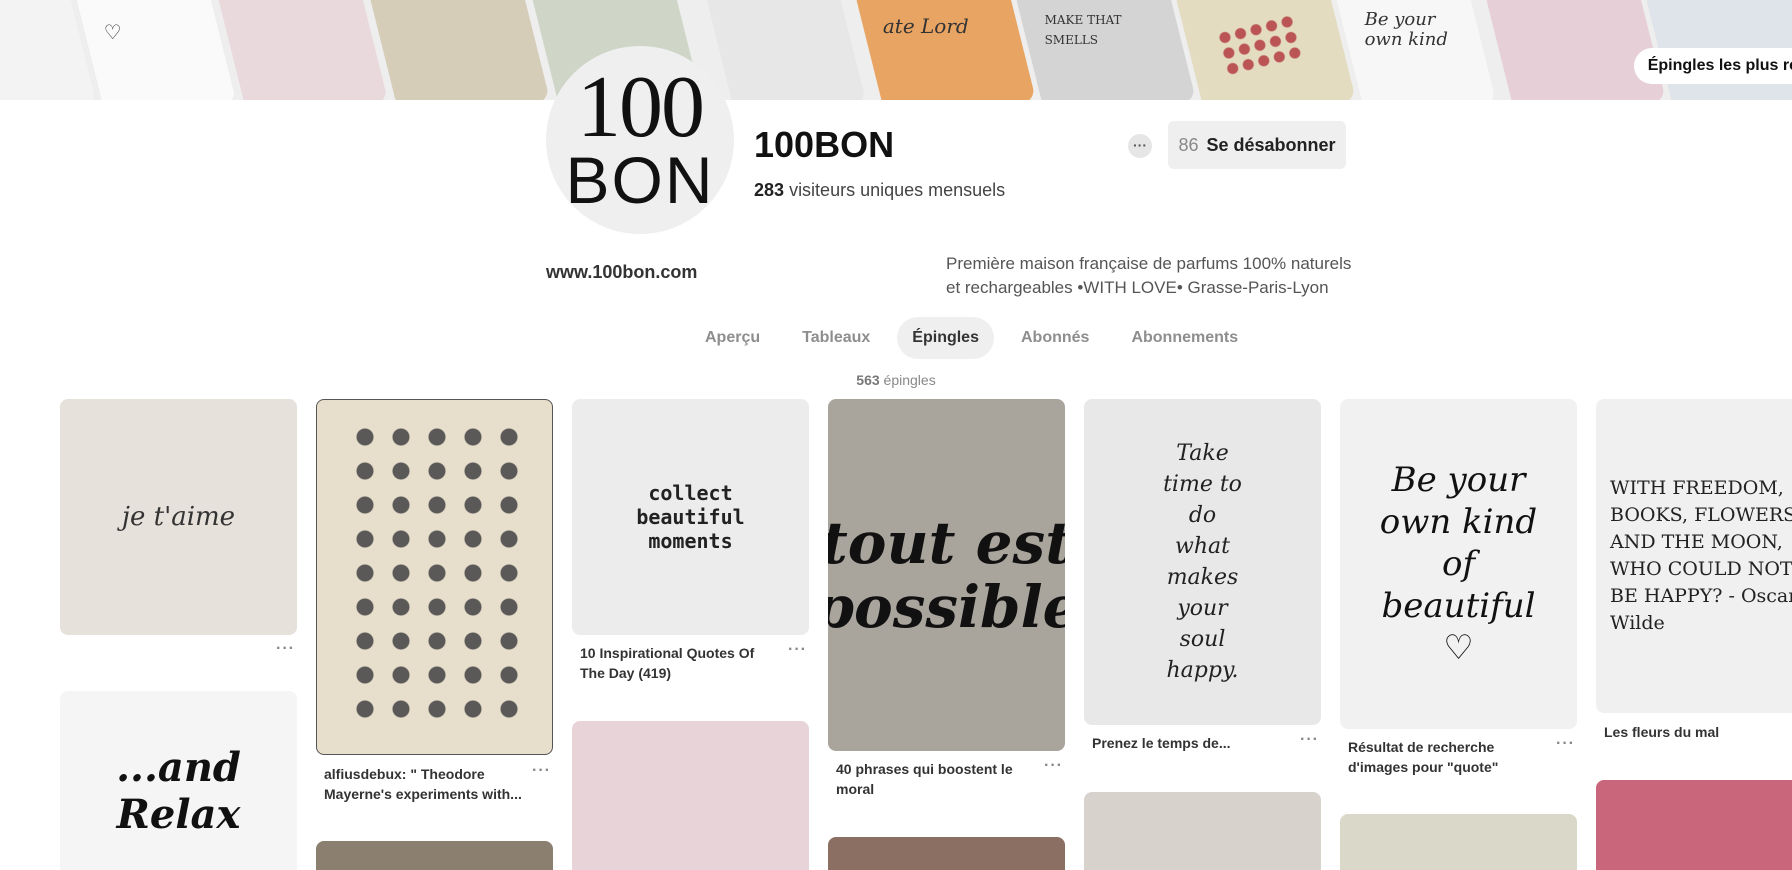 This screenshot has height=870, width=1792. Describe the element at coordinates (1698, 732) in the screenshot. I see `pin-caption: Les fleurs du mal` at that location.